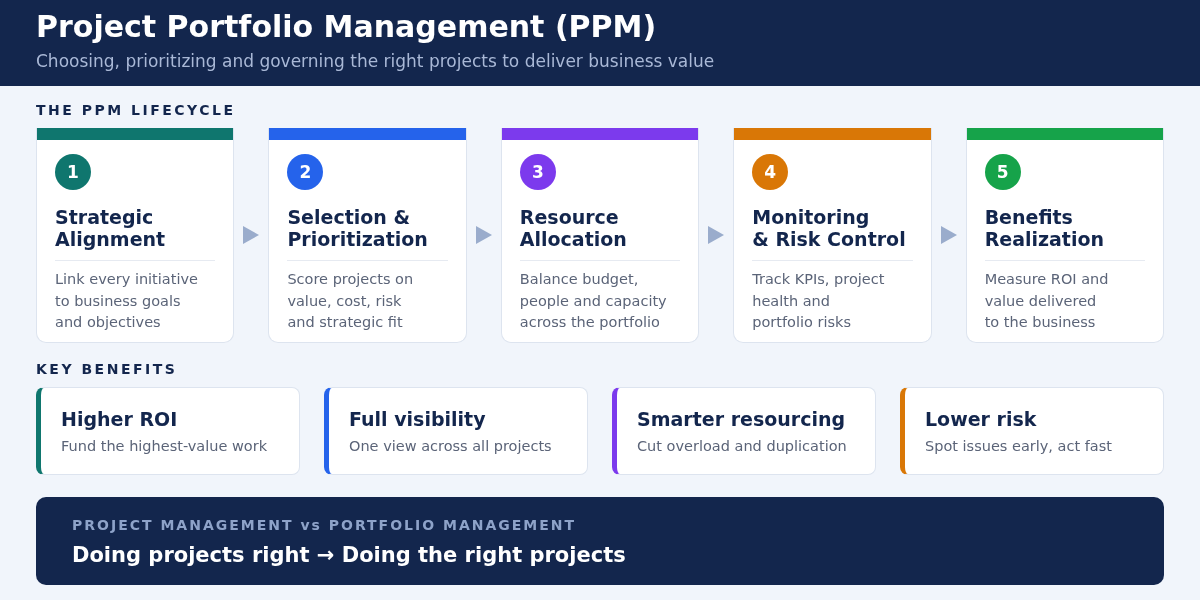 The image size is (1200, 600). Describe the element at coordinates (742, 418) in the screenshot. I see `benefit-title: Smarter resourcing` at that location.